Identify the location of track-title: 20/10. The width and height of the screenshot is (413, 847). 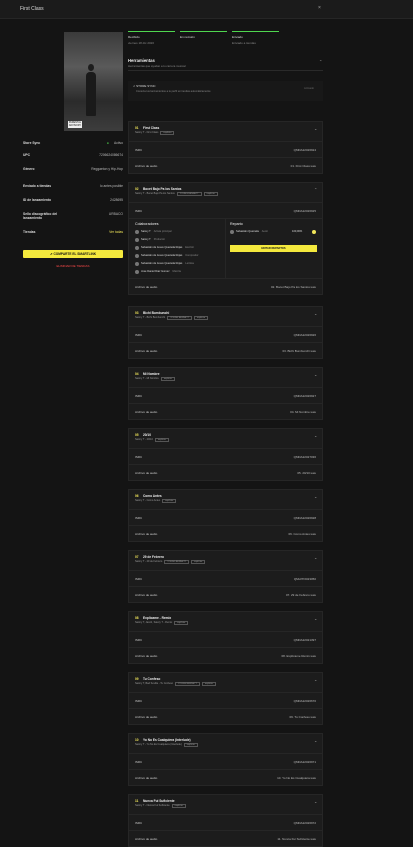
(147, 435).